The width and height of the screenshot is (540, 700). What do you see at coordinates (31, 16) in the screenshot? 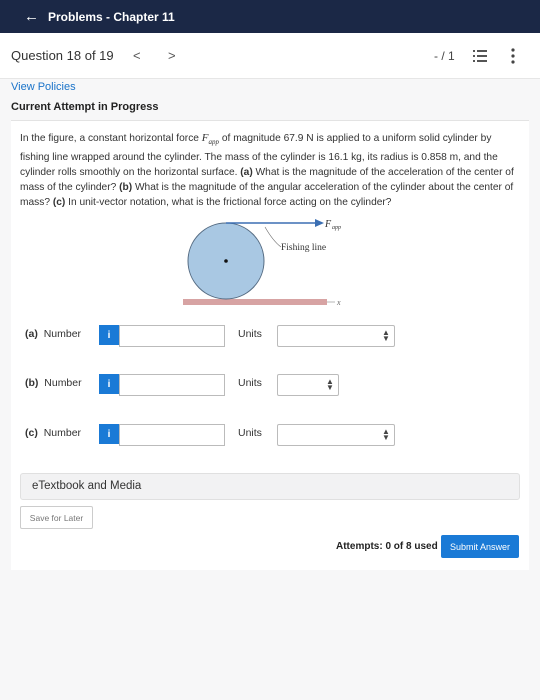
I see `arrow-left-icon: ←` at bounding box center [31, 16].